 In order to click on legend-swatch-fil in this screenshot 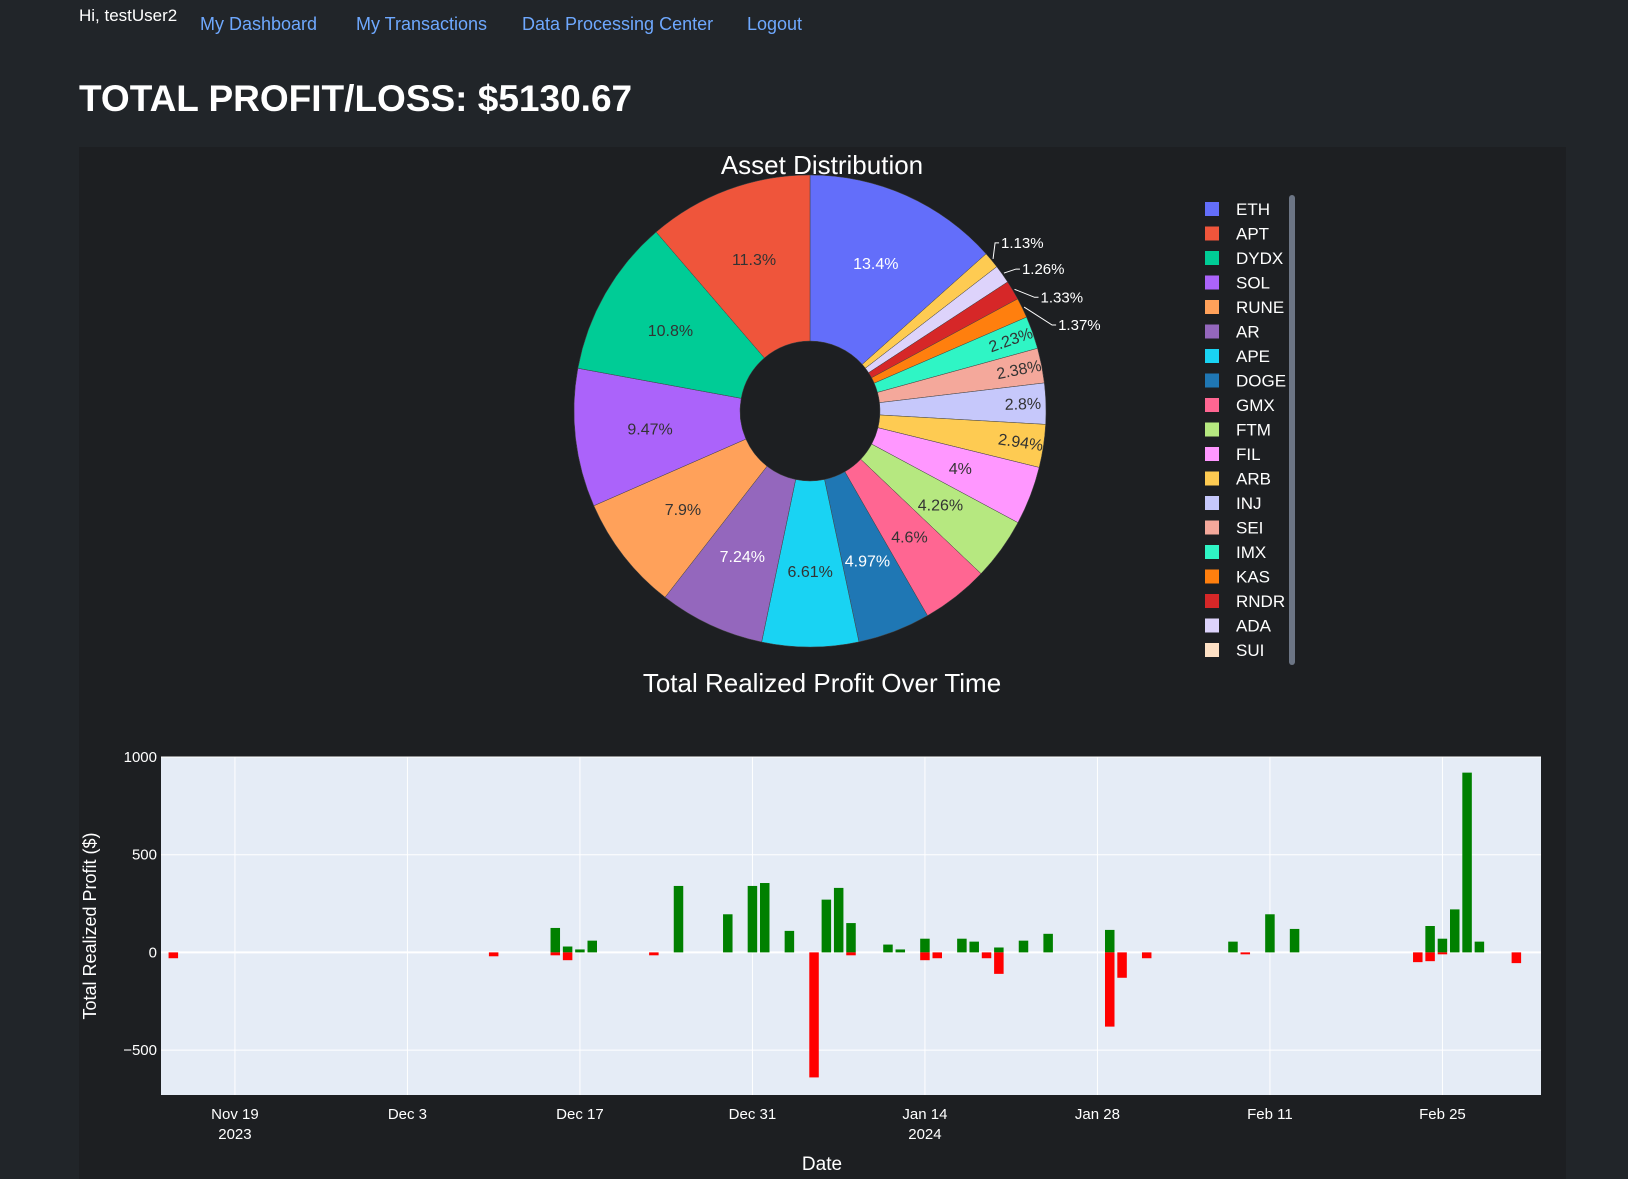, I will do `click(1212, 454)`.